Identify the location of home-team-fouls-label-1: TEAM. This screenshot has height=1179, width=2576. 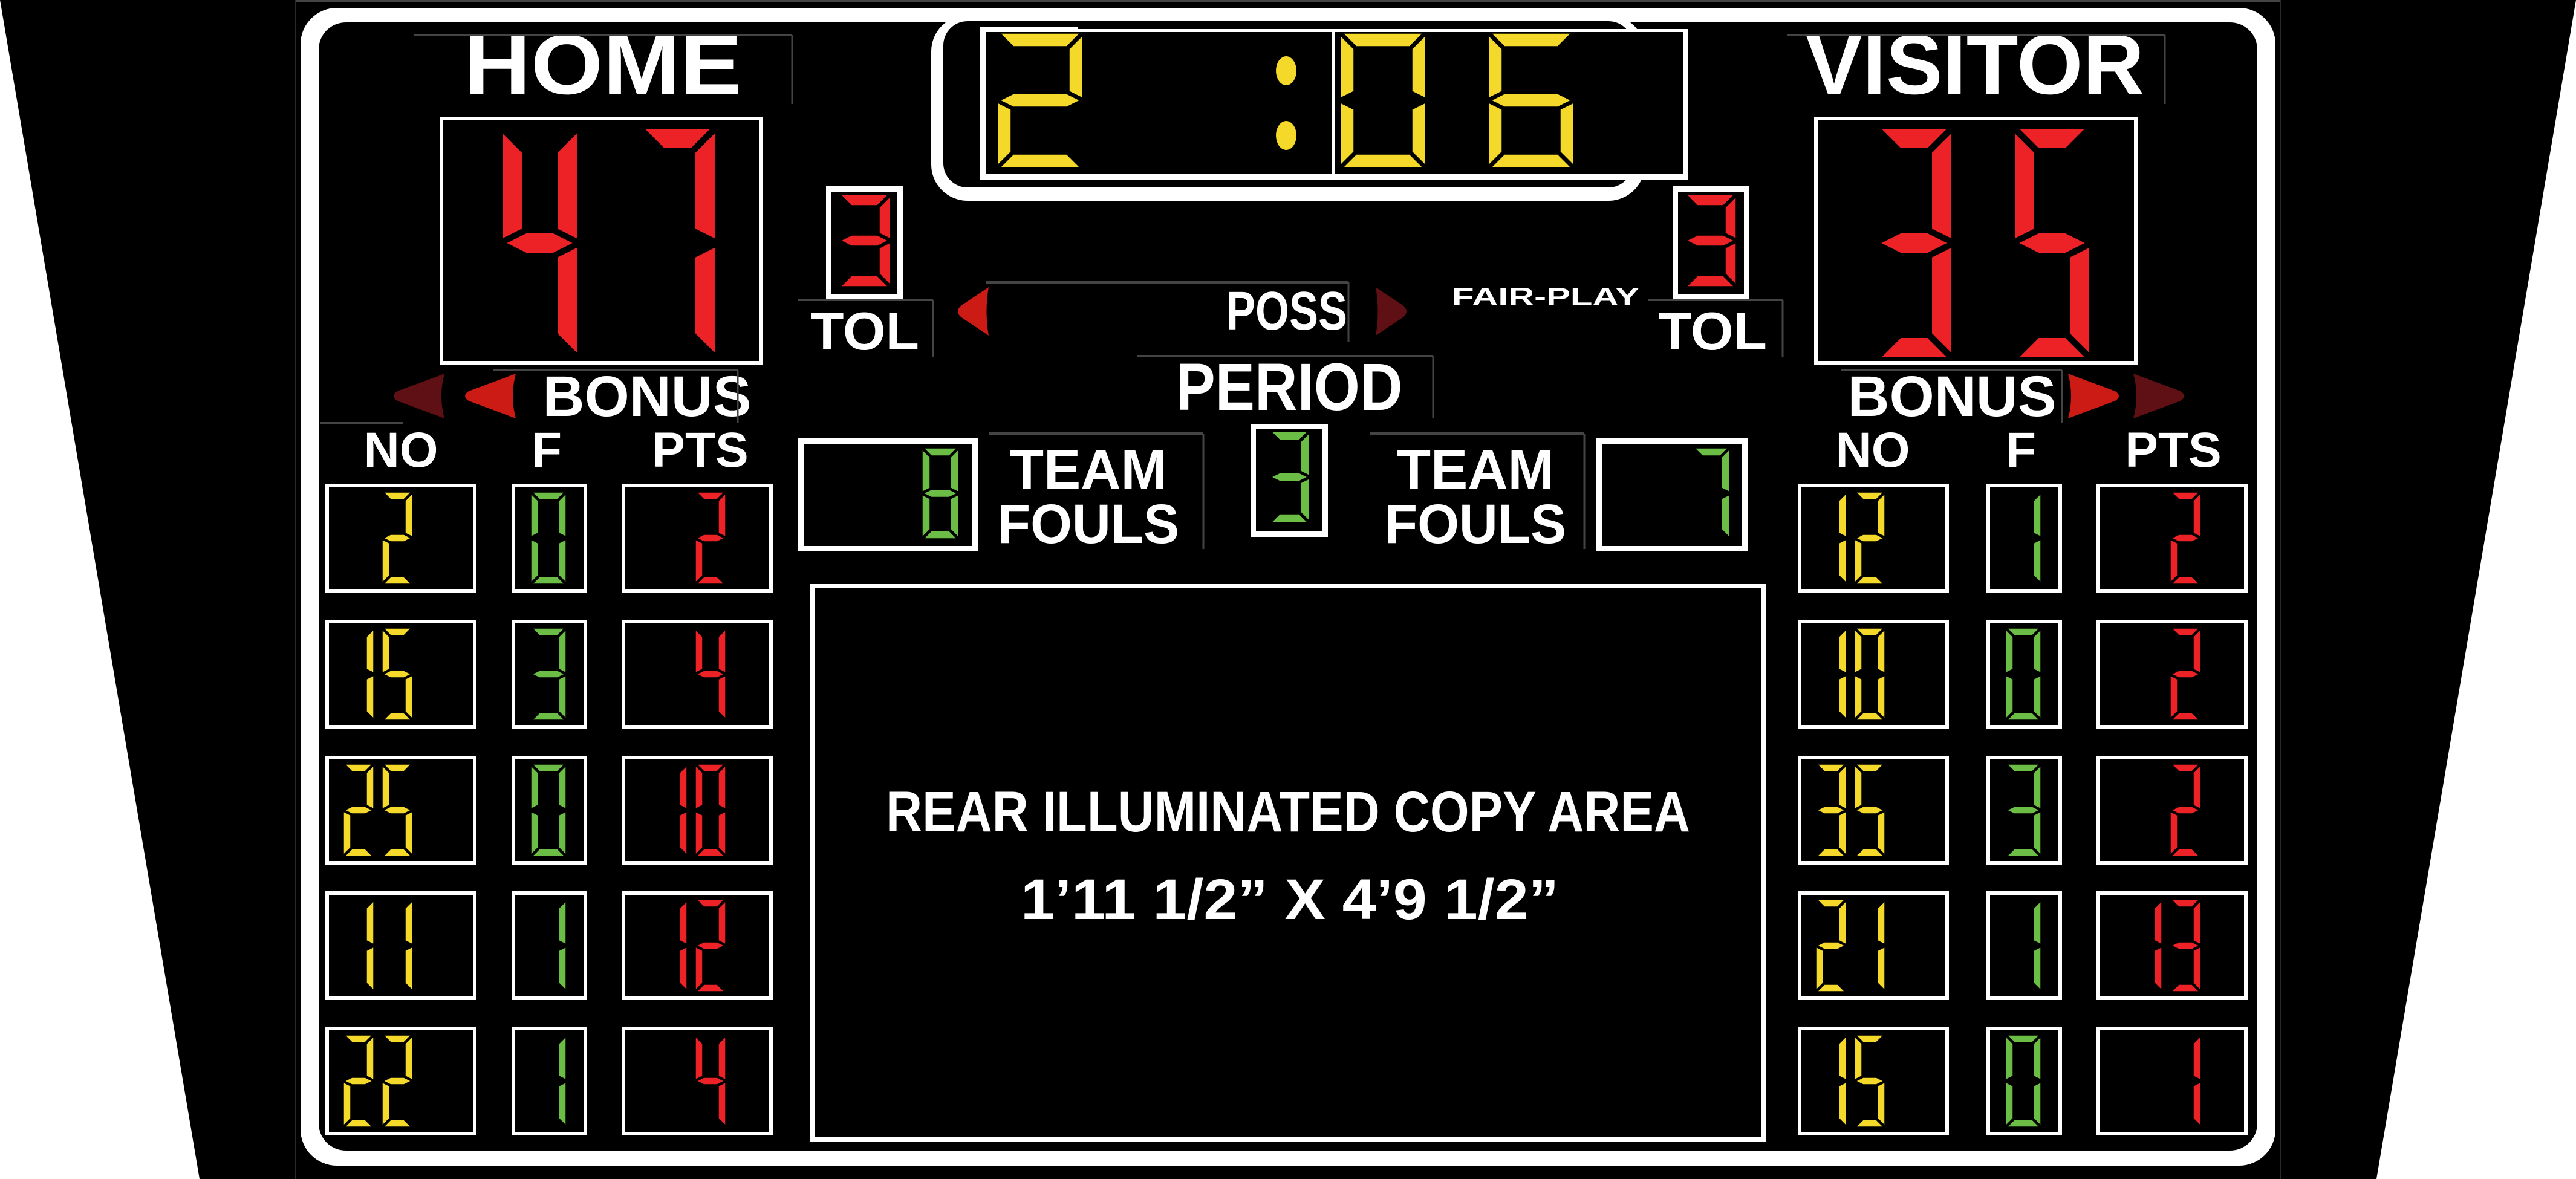
(1089, 470).